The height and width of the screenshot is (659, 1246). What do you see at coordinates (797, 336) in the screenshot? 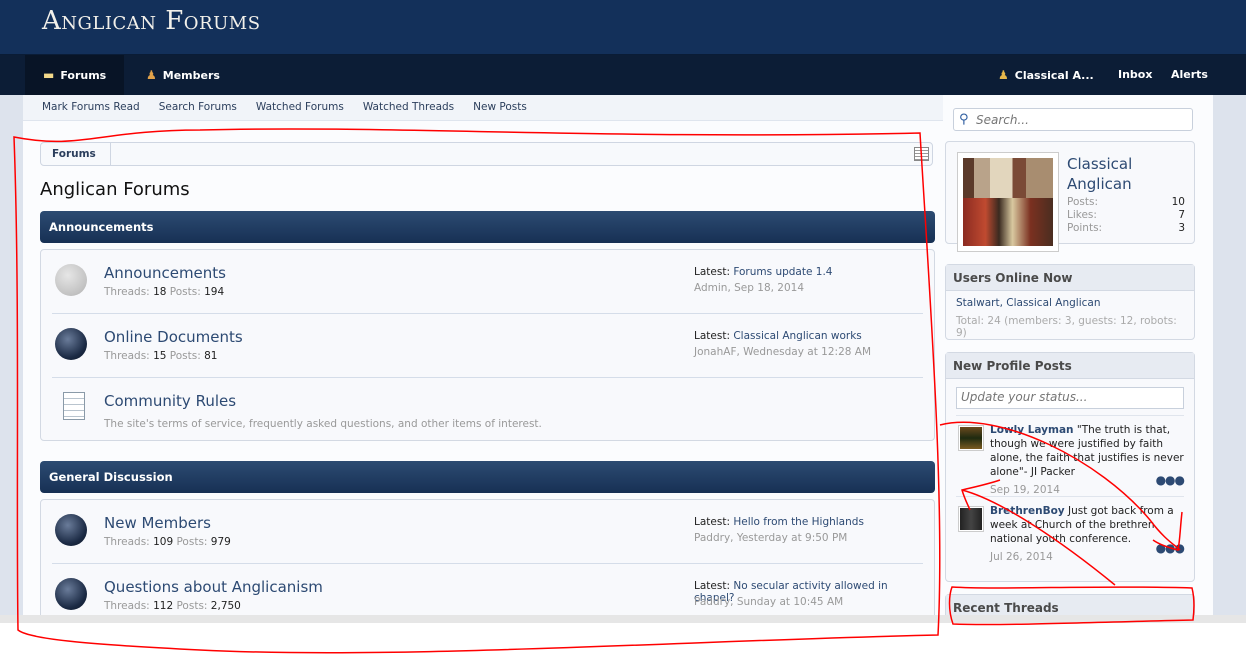
I see `latest-thread-link: Classical Anglican works` at bounding box center [797, 336].